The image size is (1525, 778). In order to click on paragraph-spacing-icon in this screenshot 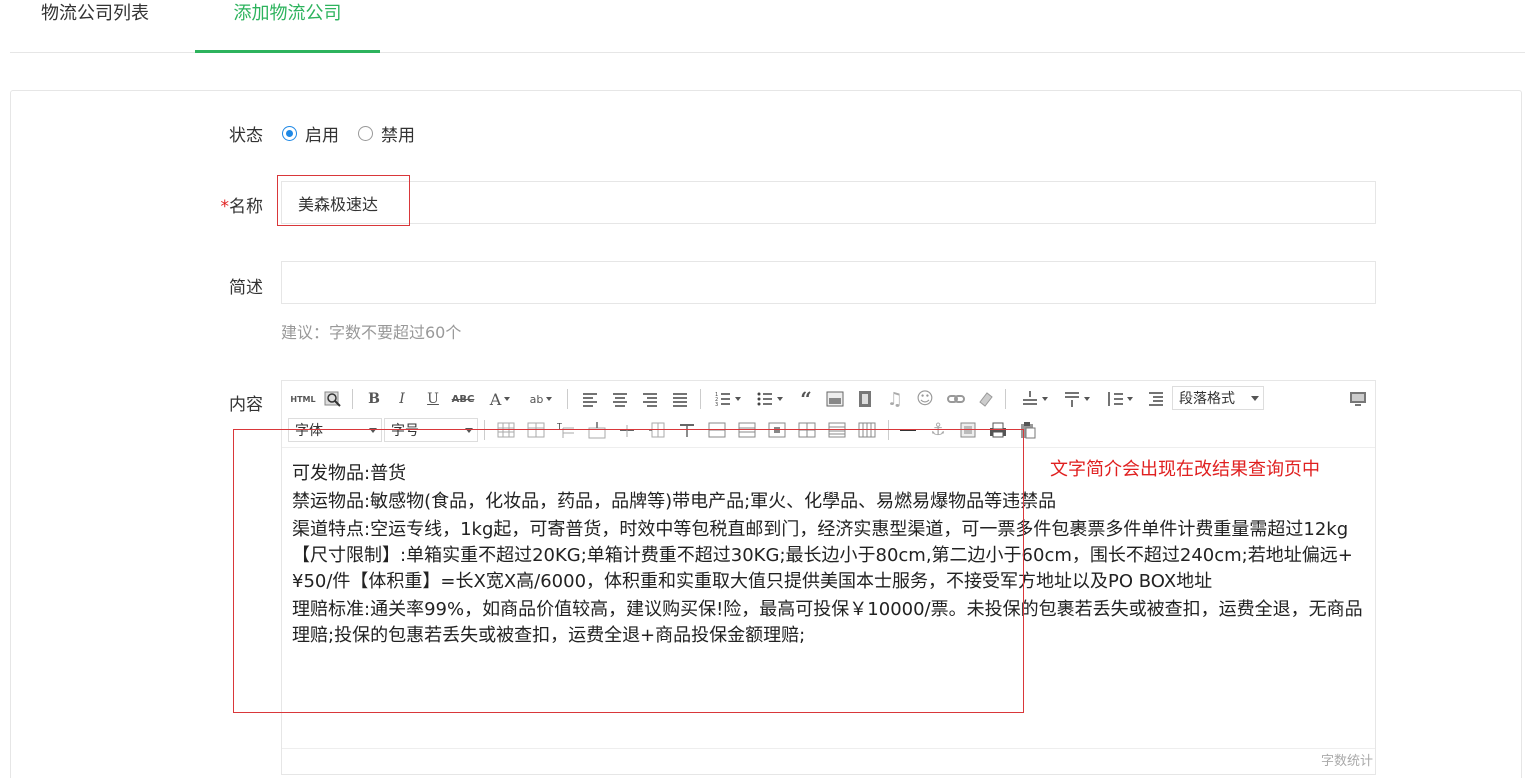, I will do `click(1119, 399)`.